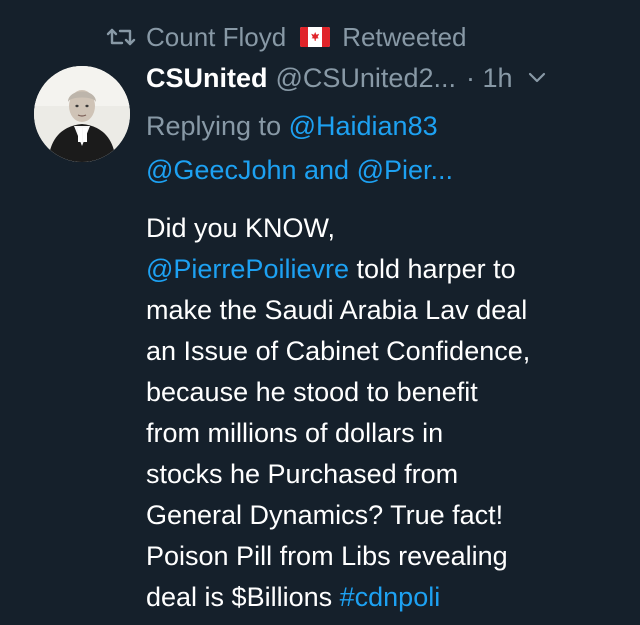 The width and height of the screenshot is (640, 625). What do you see at coordinates (327, 170) in the screenshot?
I see `reply-and: and` at bounding box center [327, 170].